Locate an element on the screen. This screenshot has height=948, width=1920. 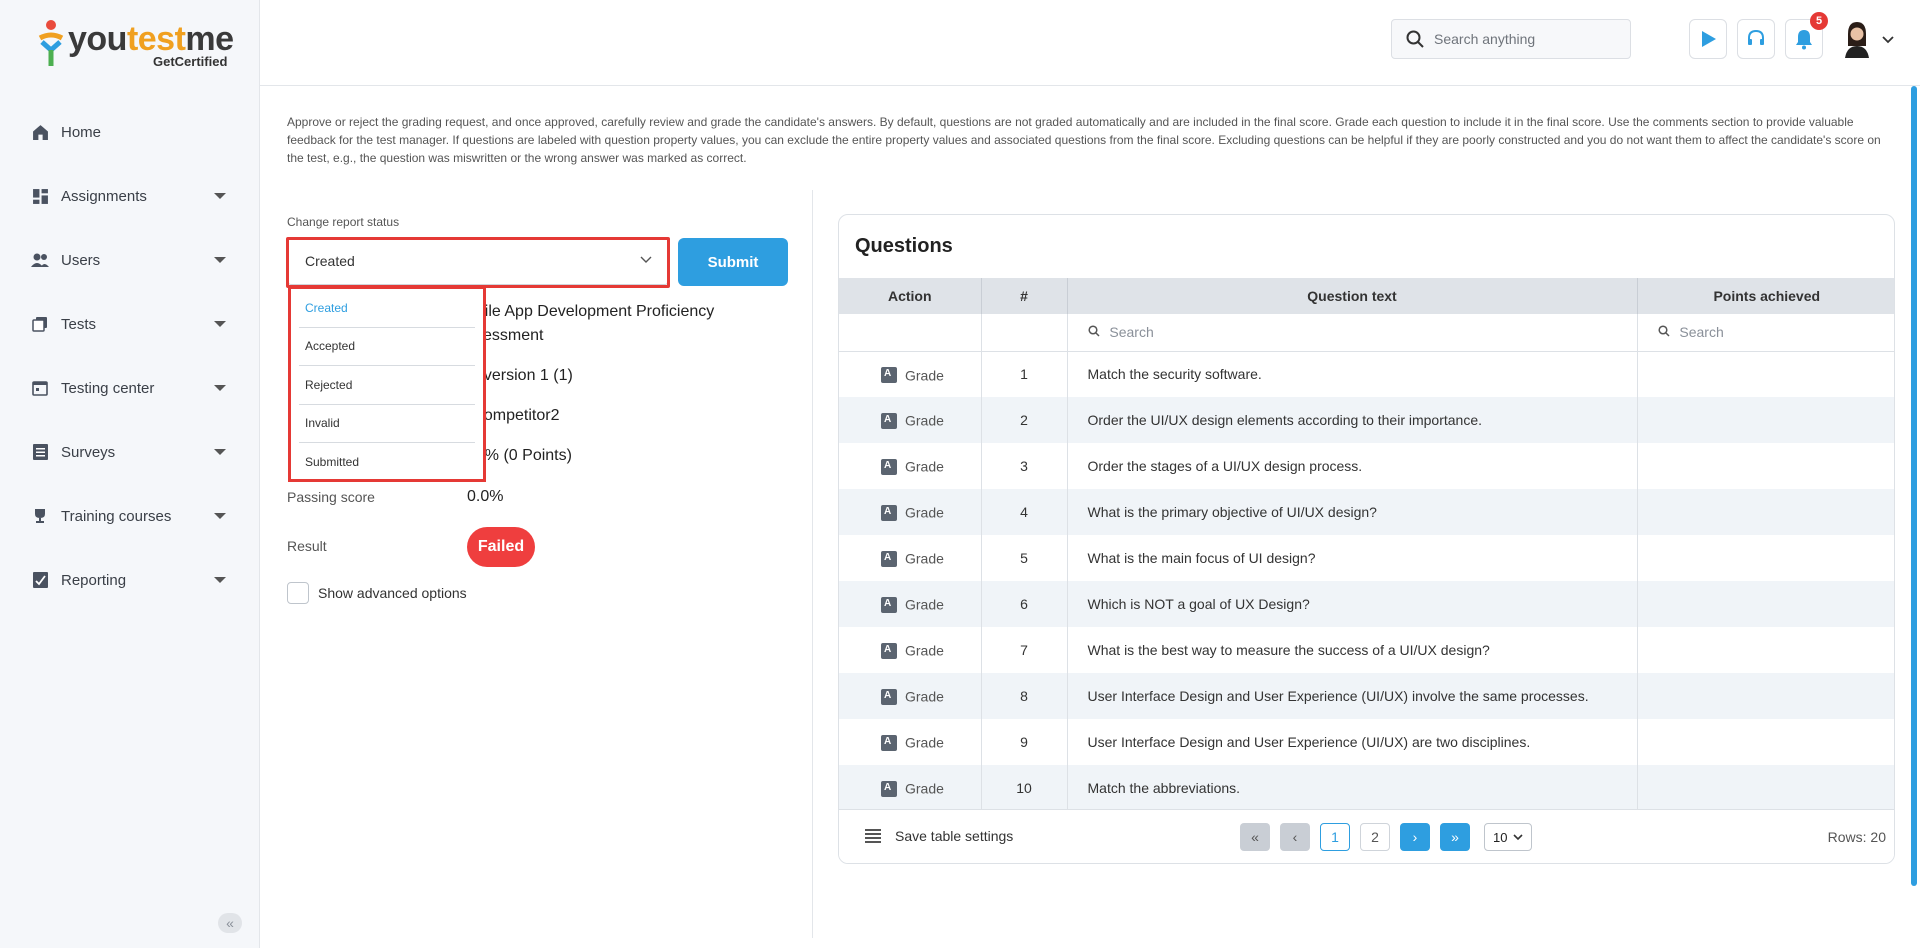
logo: youtestme GetCertified is located at coordinates (133, 44).